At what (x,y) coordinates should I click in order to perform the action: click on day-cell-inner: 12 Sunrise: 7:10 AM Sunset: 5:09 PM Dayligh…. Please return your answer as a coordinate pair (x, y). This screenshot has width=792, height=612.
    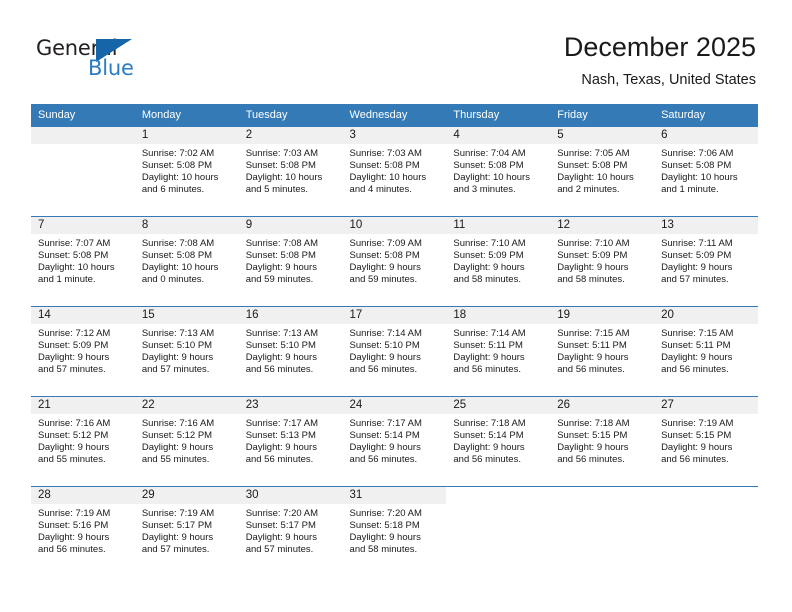
    Looking at the image, I should click on (602, 261).